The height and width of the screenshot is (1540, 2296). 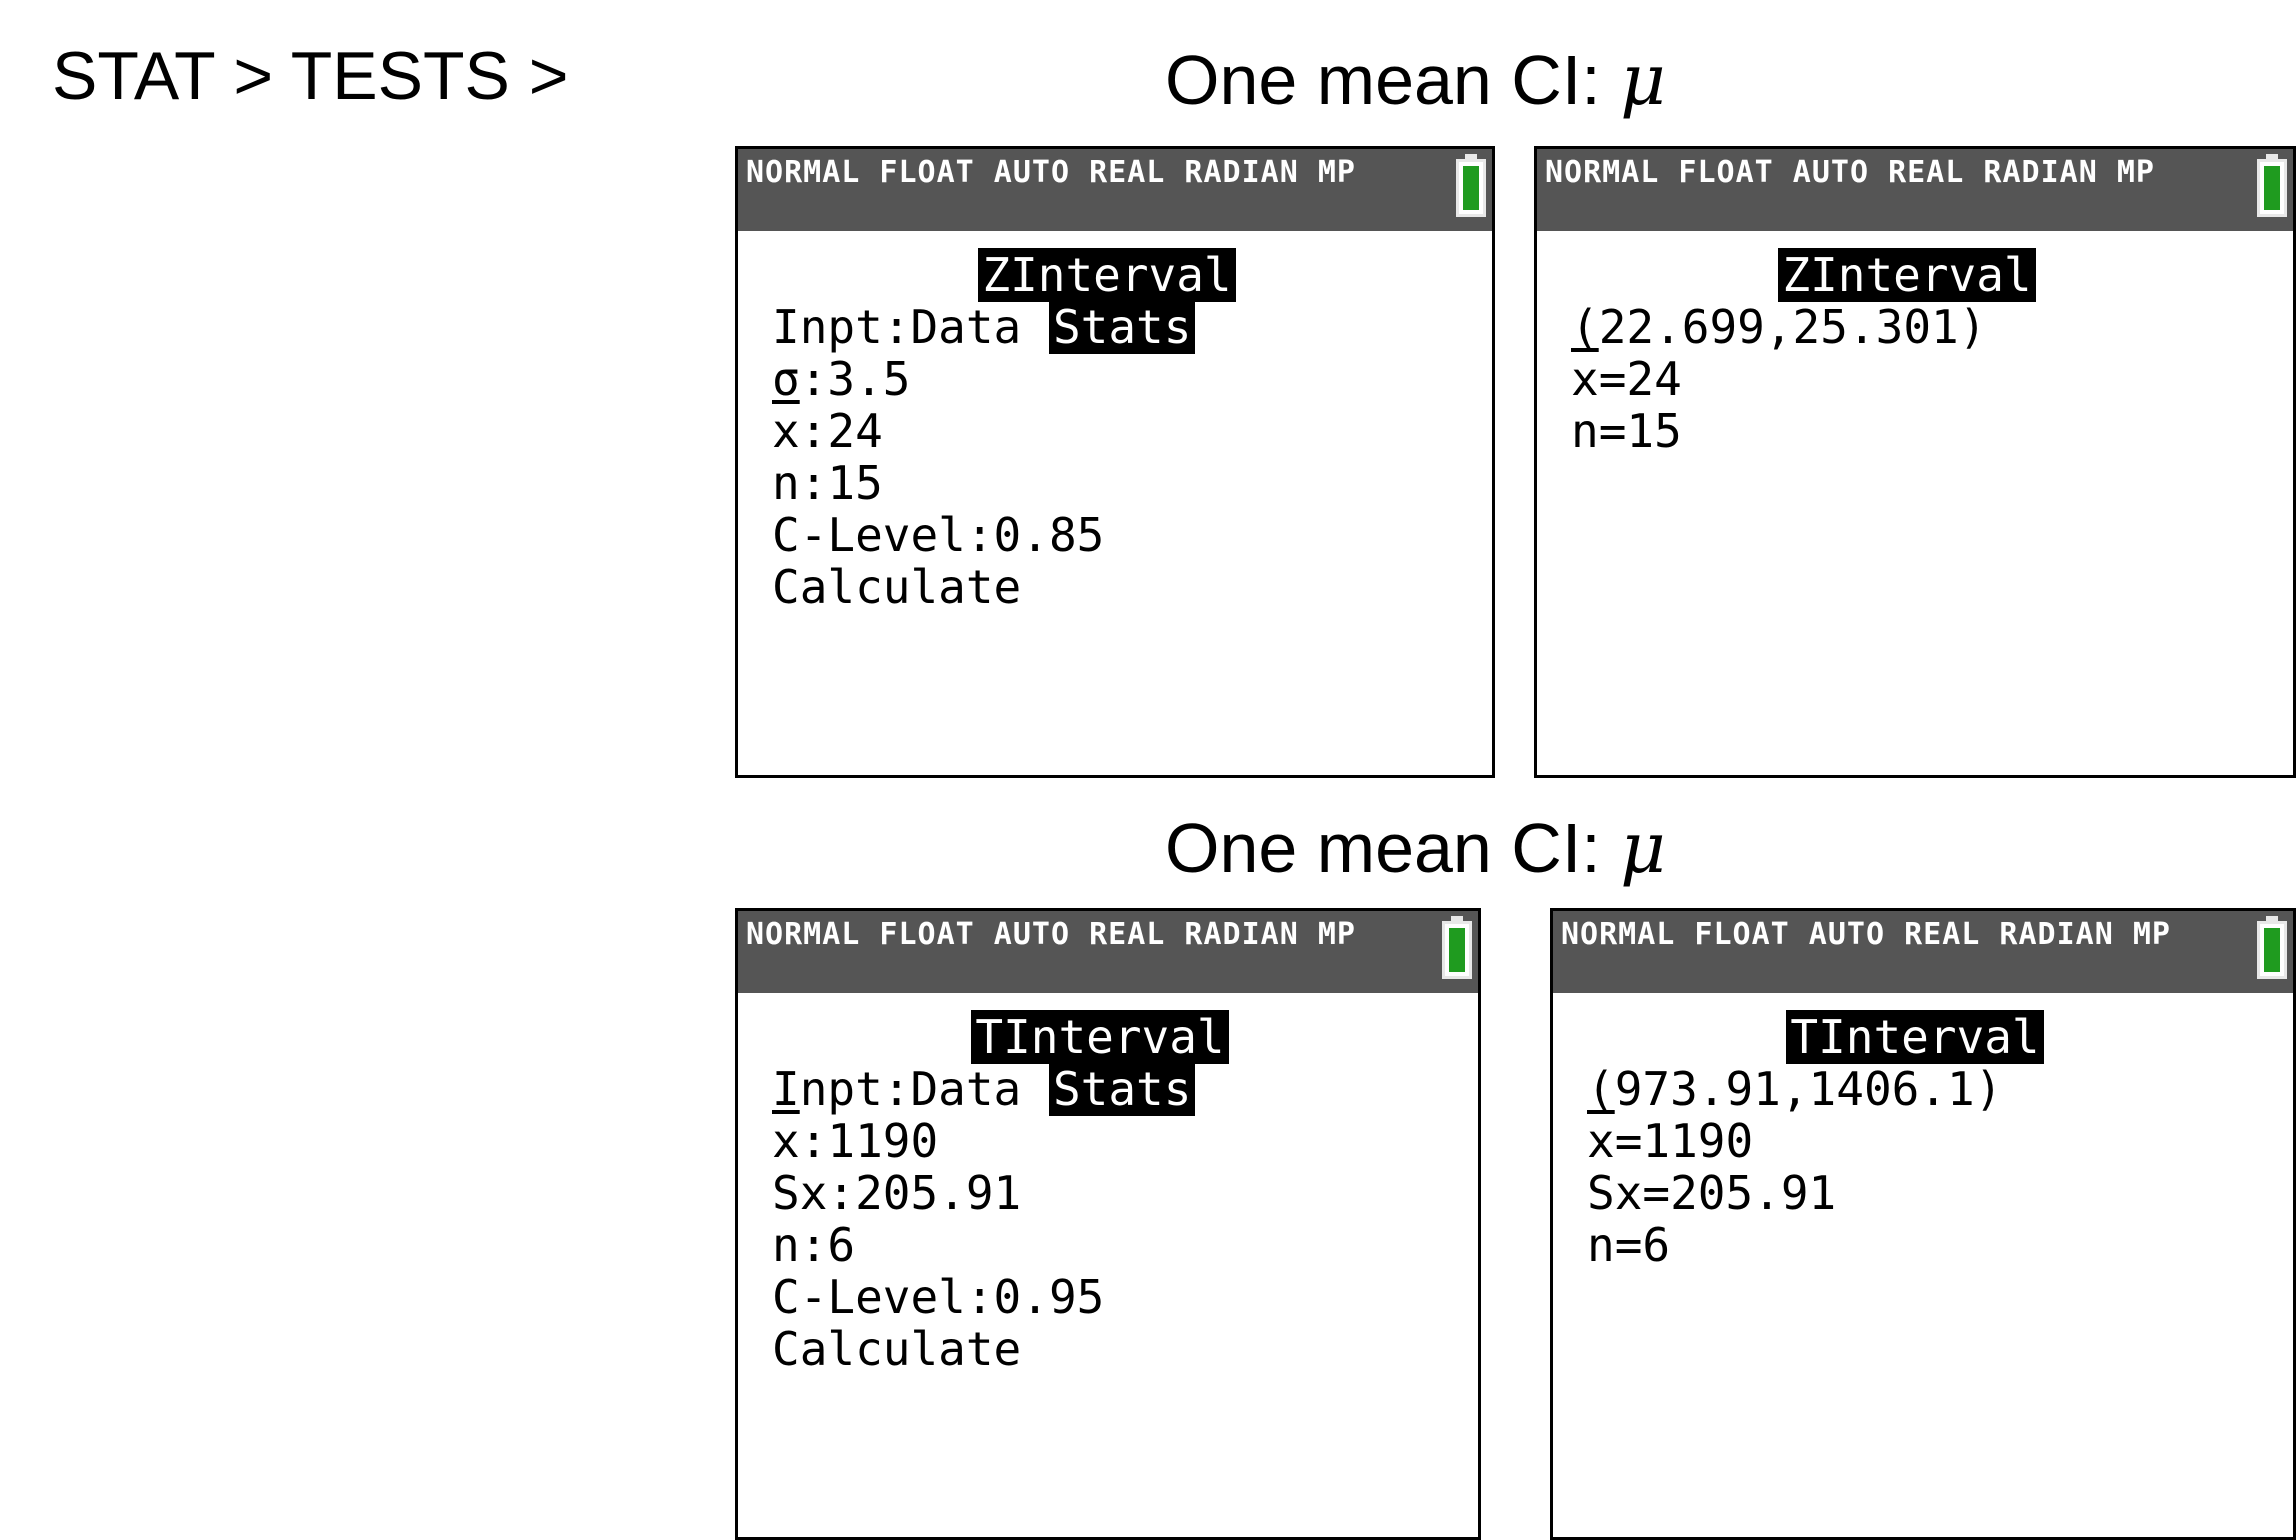 What do you see at coordinates (1795, 1089) in the screenshot?
I see `interval-result: (973.91,1406.1)` at bounding box center [1795, 1089].